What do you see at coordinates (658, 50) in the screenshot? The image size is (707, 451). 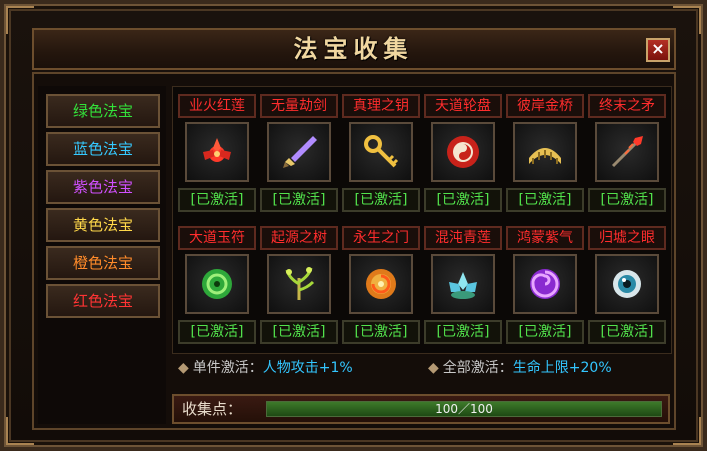 I see `close-button: ×` at bounding box center [658, 50].